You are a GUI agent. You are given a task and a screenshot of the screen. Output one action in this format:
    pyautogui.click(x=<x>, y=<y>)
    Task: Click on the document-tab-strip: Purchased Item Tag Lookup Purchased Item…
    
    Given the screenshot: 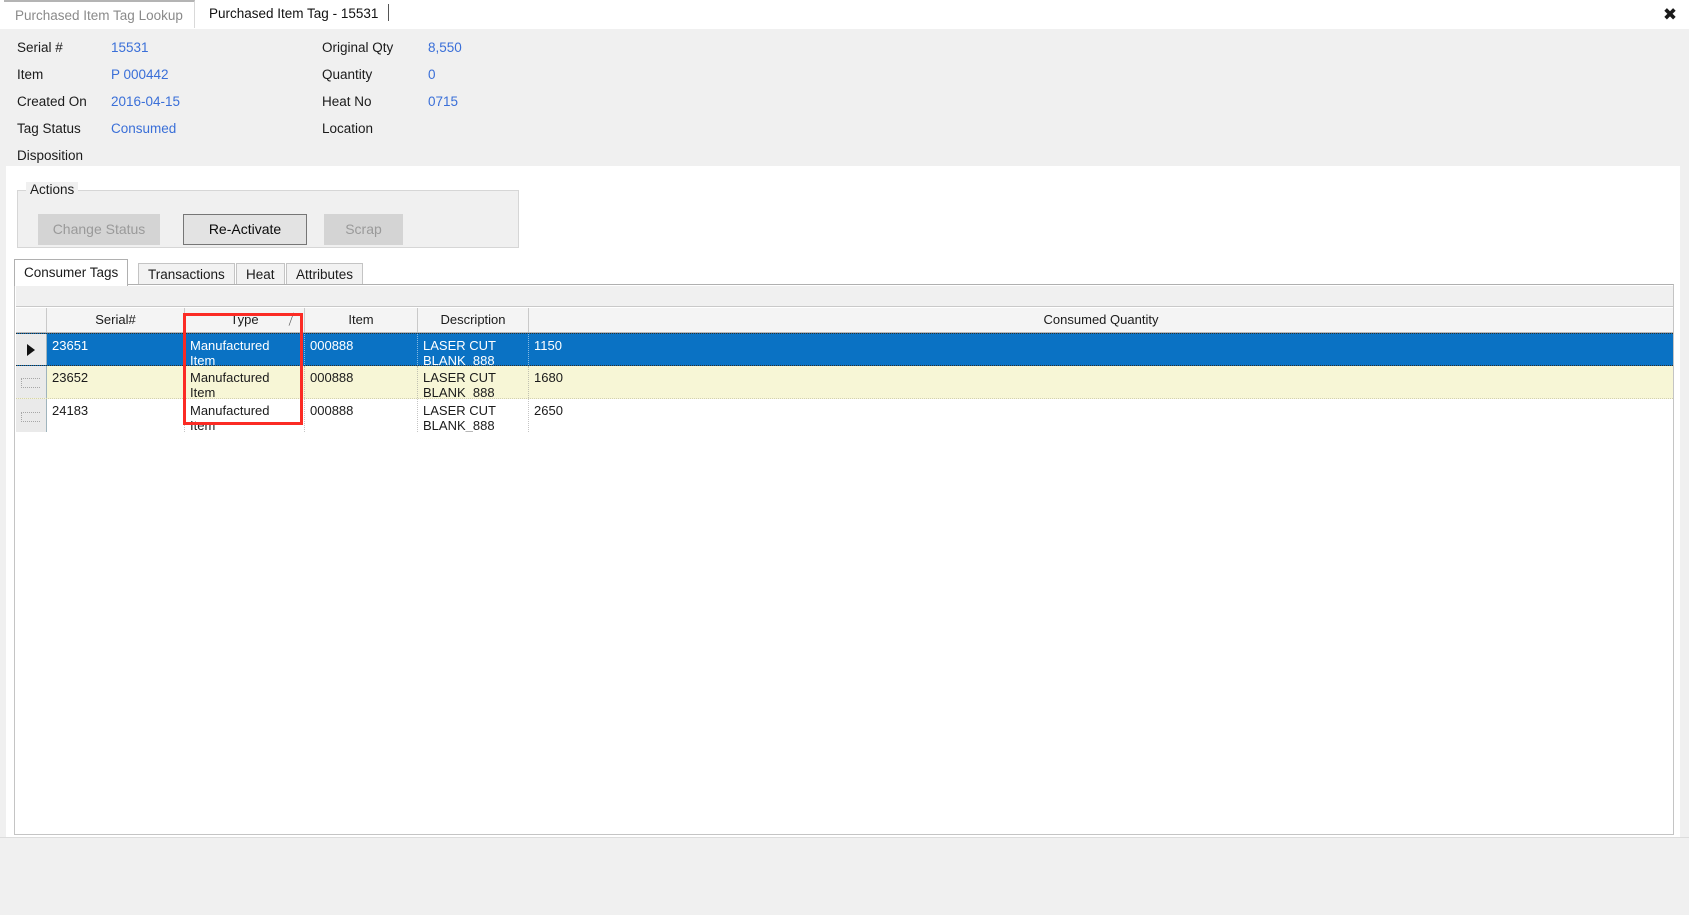 What is the action you would take?
    pyautogui.click(x=844, y=15)
    